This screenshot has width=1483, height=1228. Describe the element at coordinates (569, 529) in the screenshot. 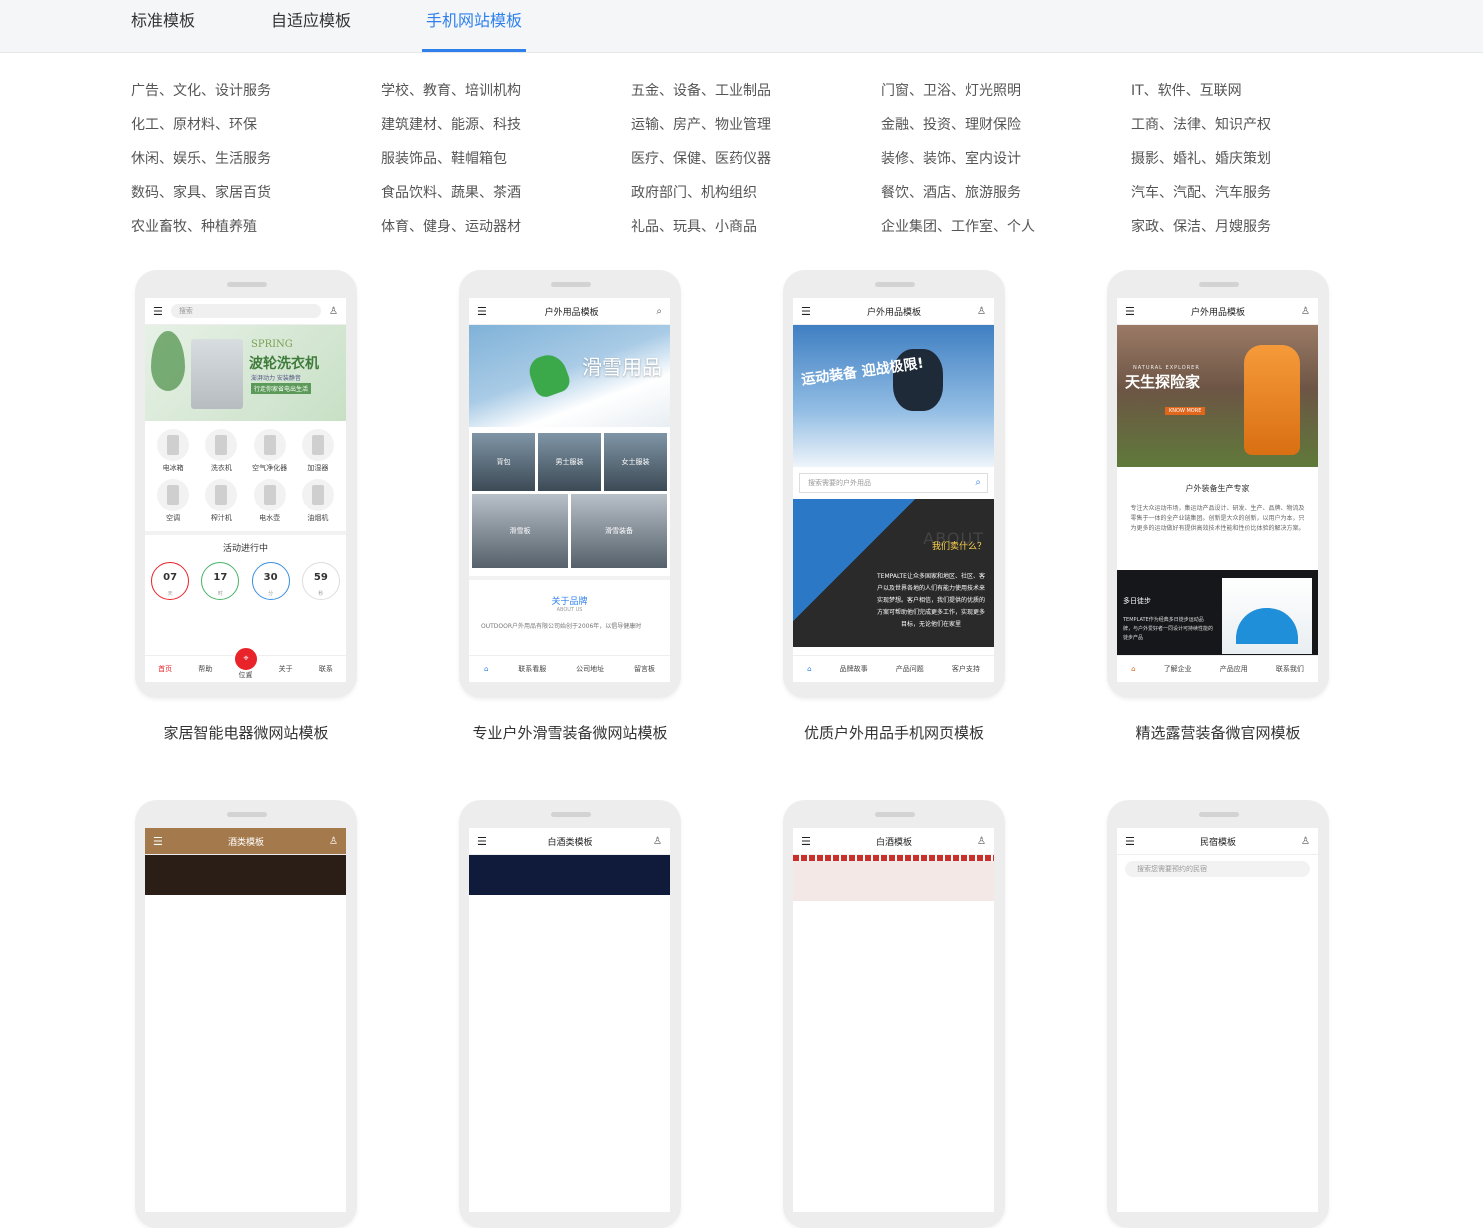

I see `product-tiles-large: 滑雪板 滑雪装备` at that location.